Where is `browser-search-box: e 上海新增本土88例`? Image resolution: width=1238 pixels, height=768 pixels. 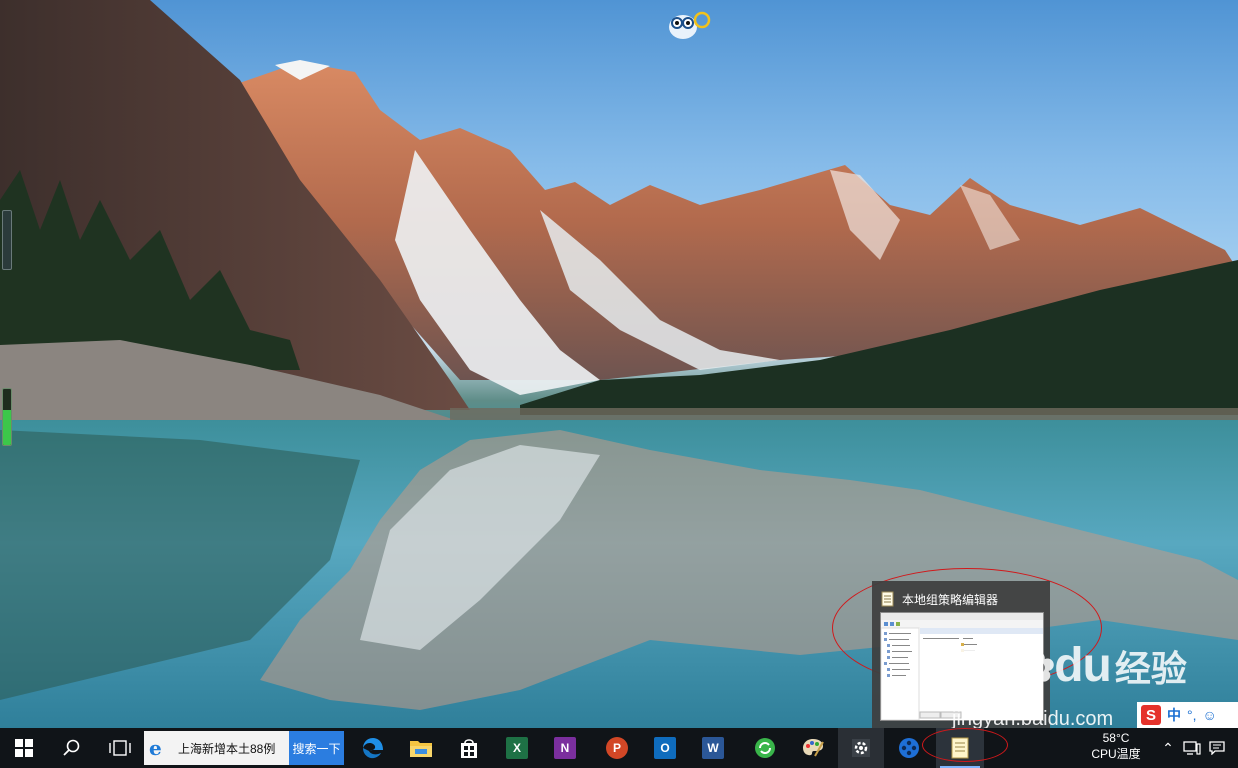 browser-search-box: e 上海新增本土88例 is located at coordinates (217, 748).